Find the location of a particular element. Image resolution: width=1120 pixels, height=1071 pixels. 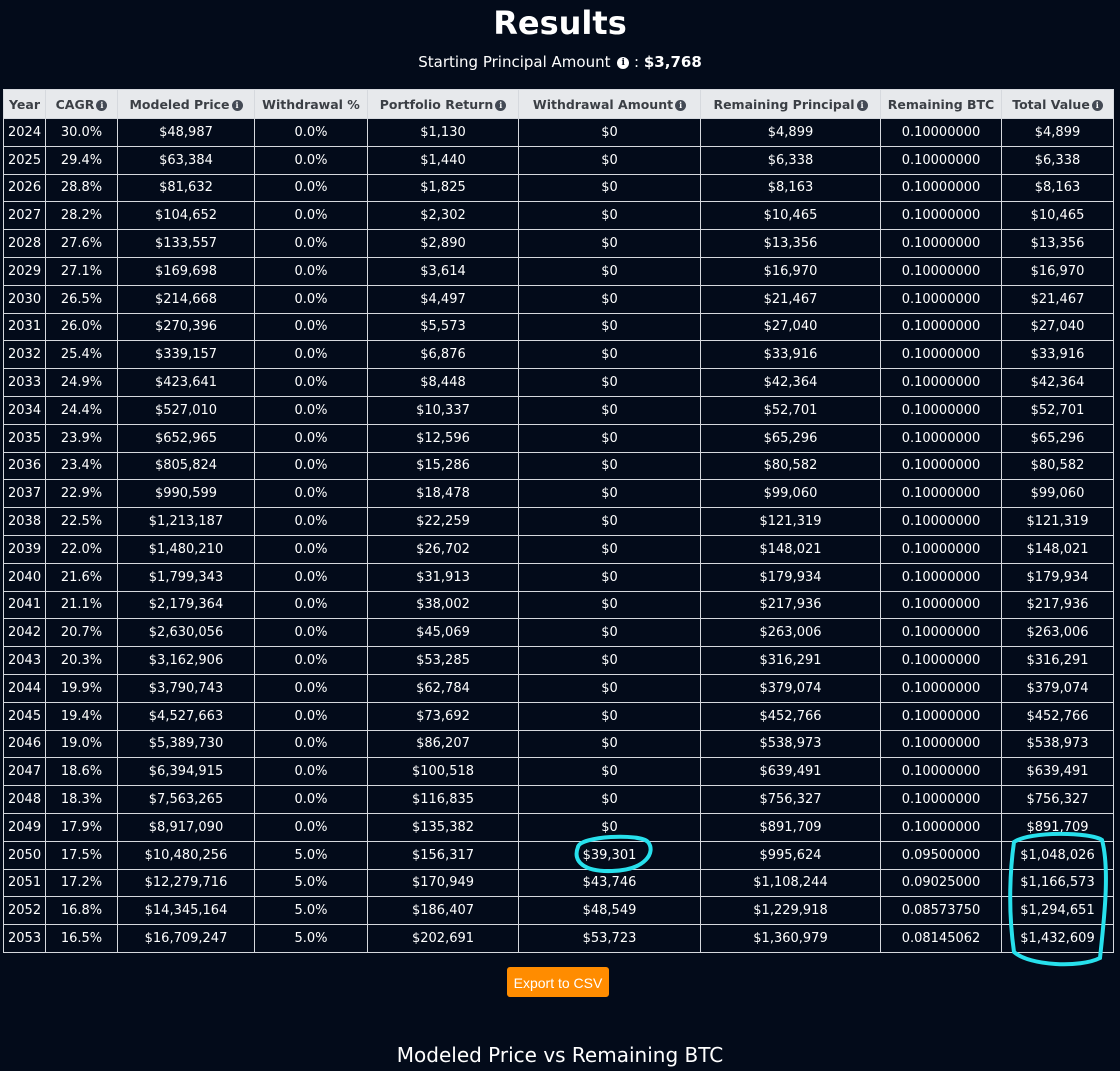

cell-year: 2048 is located at coordinates (24, 799).